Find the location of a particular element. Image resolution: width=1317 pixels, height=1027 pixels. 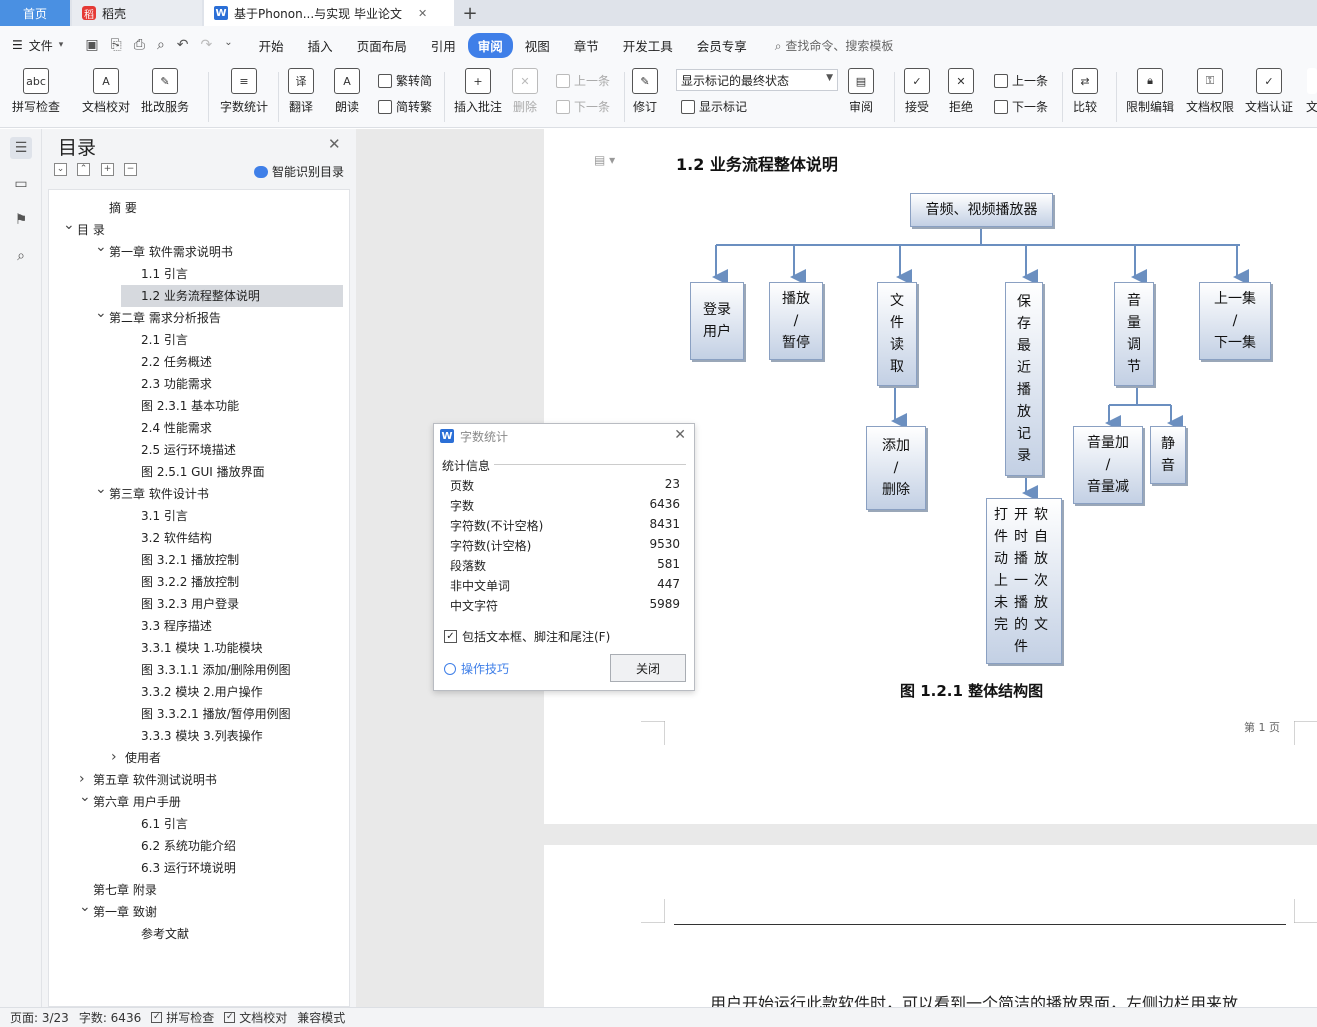

read-aloud-button: A 朗读 is located at coordinates (347, 91).